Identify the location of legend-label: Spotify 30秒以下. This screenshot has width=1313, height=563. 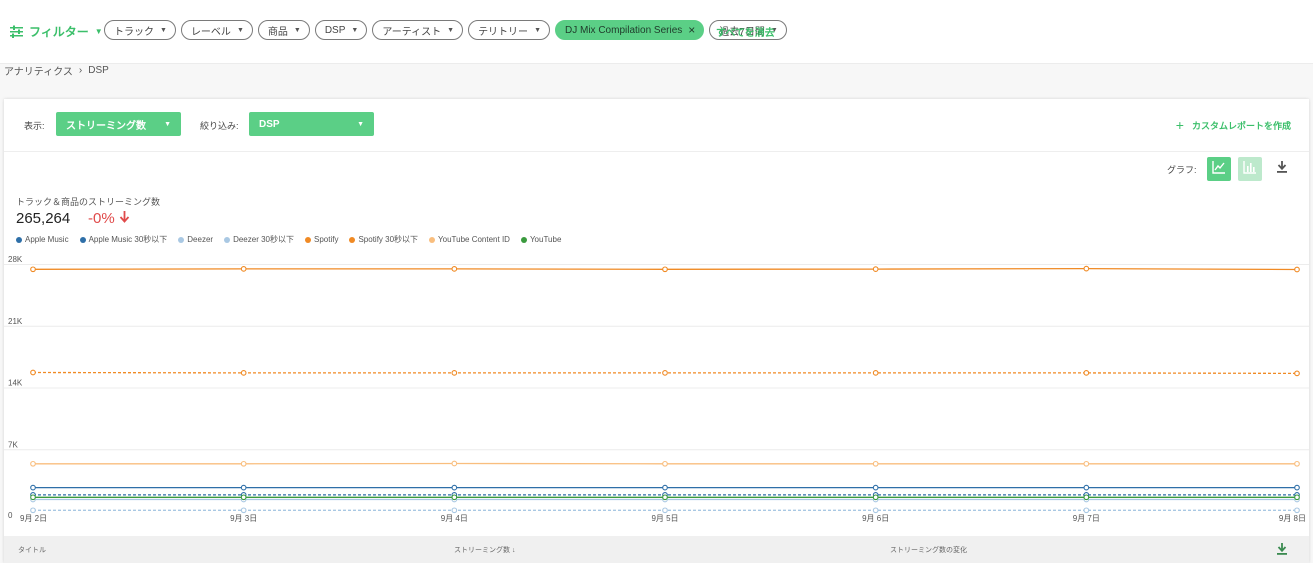
(388, 239).